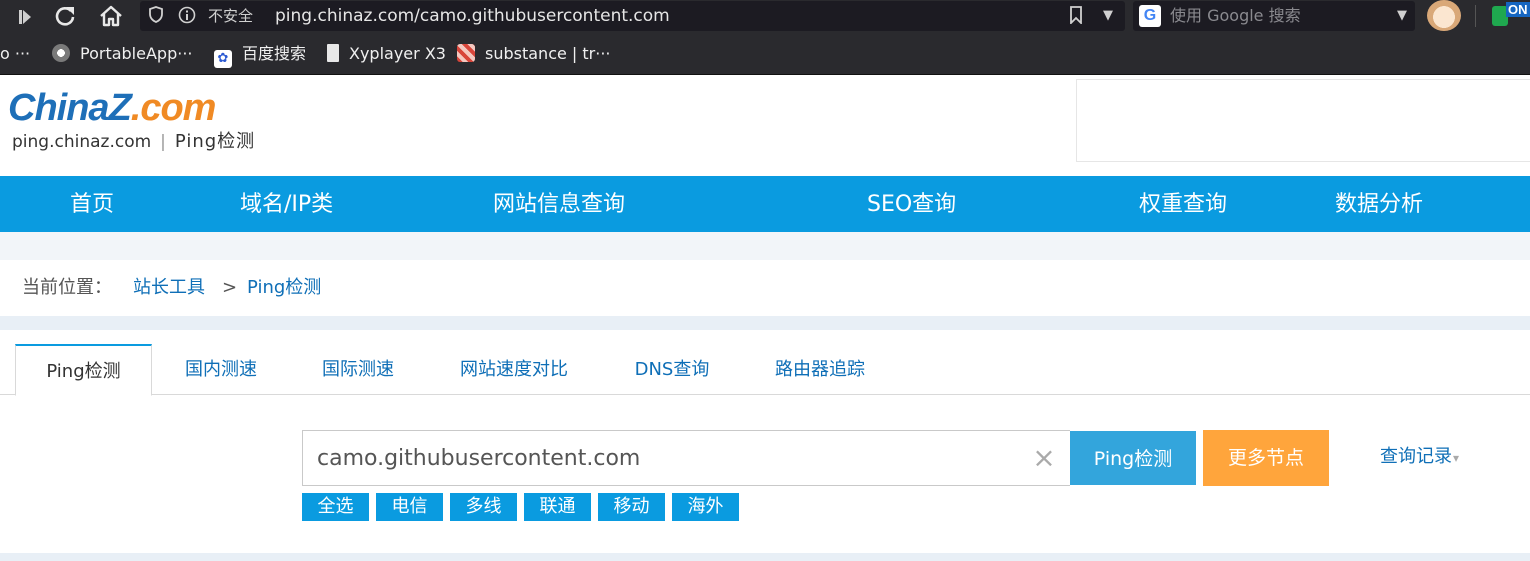 The image size is (1530, 561). I want to click on site-logo: ChinaZ.com ping.chinaz.com | Ping检测, so click(131, 119).